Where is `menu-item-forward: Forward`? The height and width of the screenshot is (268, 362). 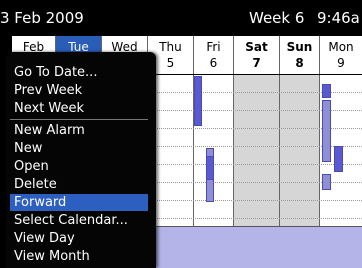 menu-item-forward: Forward is located at coordinates (79, 202).